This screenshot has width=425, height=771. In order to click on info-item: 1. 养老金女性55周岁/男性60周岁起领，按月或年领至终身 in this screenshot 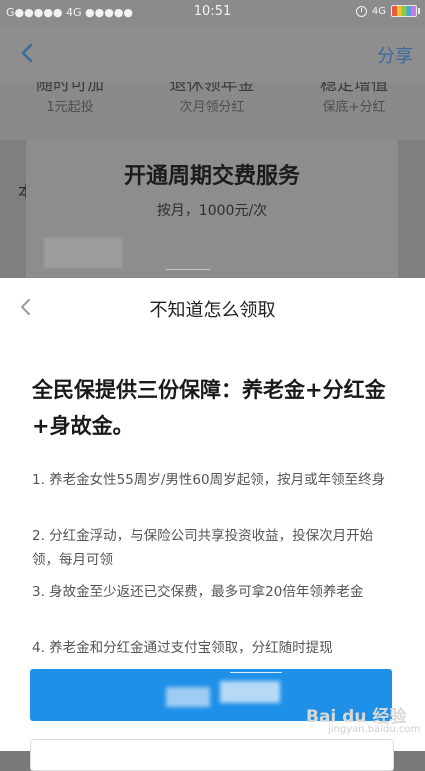, I will do `click(209, 480)`.